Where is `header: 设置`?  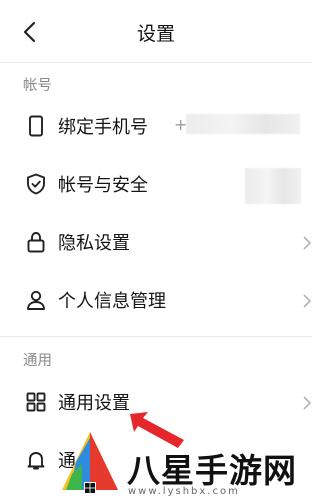
header: 设置 is located at coordinates (156, 31).